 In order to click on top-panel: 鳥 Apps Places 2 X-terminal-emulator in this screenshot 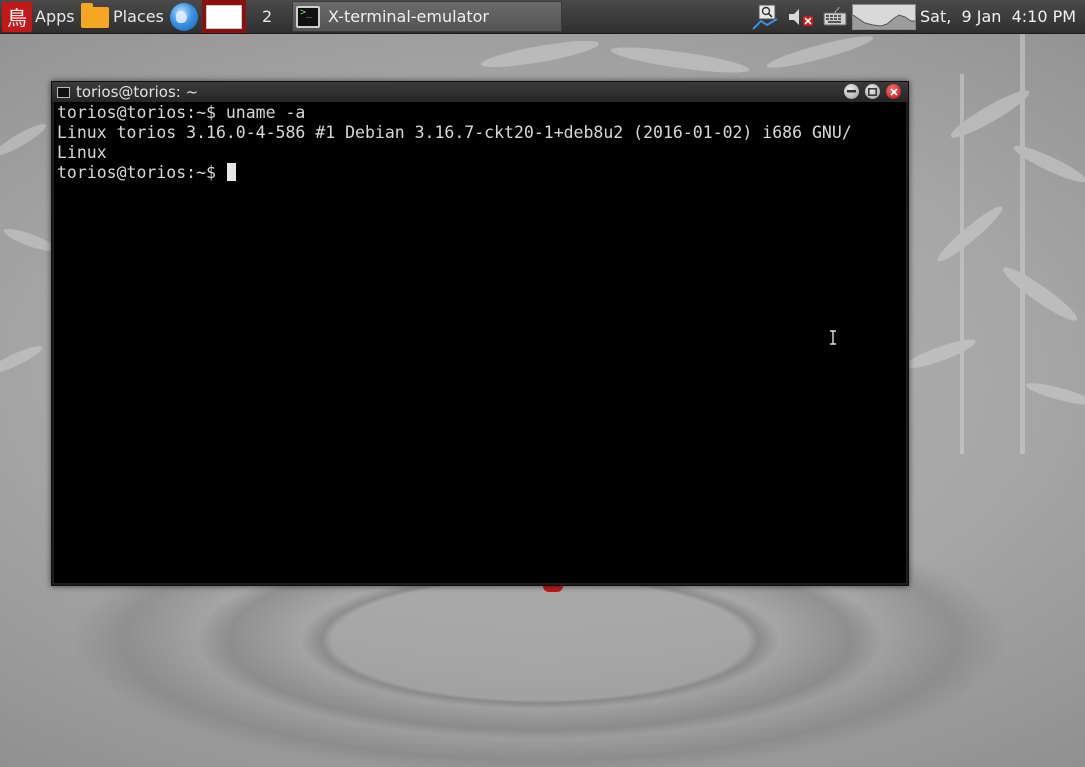, I will do `click(542, 17)`.